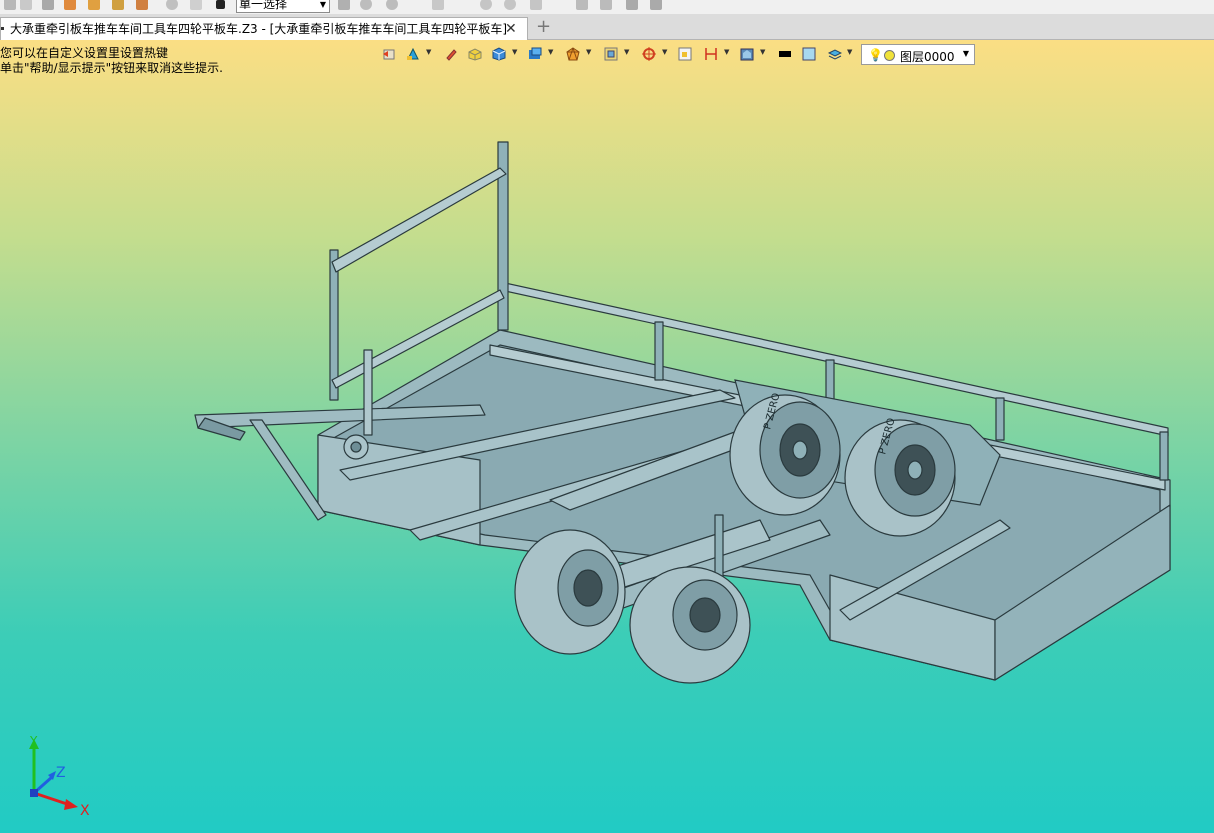 The width and height of the screenshot is (1214, 833). I want to click on circle-icon, so click(392, 5).